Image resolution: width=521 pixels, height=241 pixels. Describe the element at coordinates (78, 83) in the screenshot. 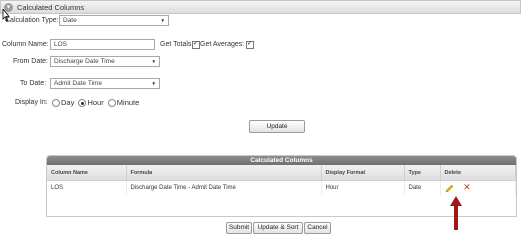

I see `to-date-value: Admit Date Time` at that location.